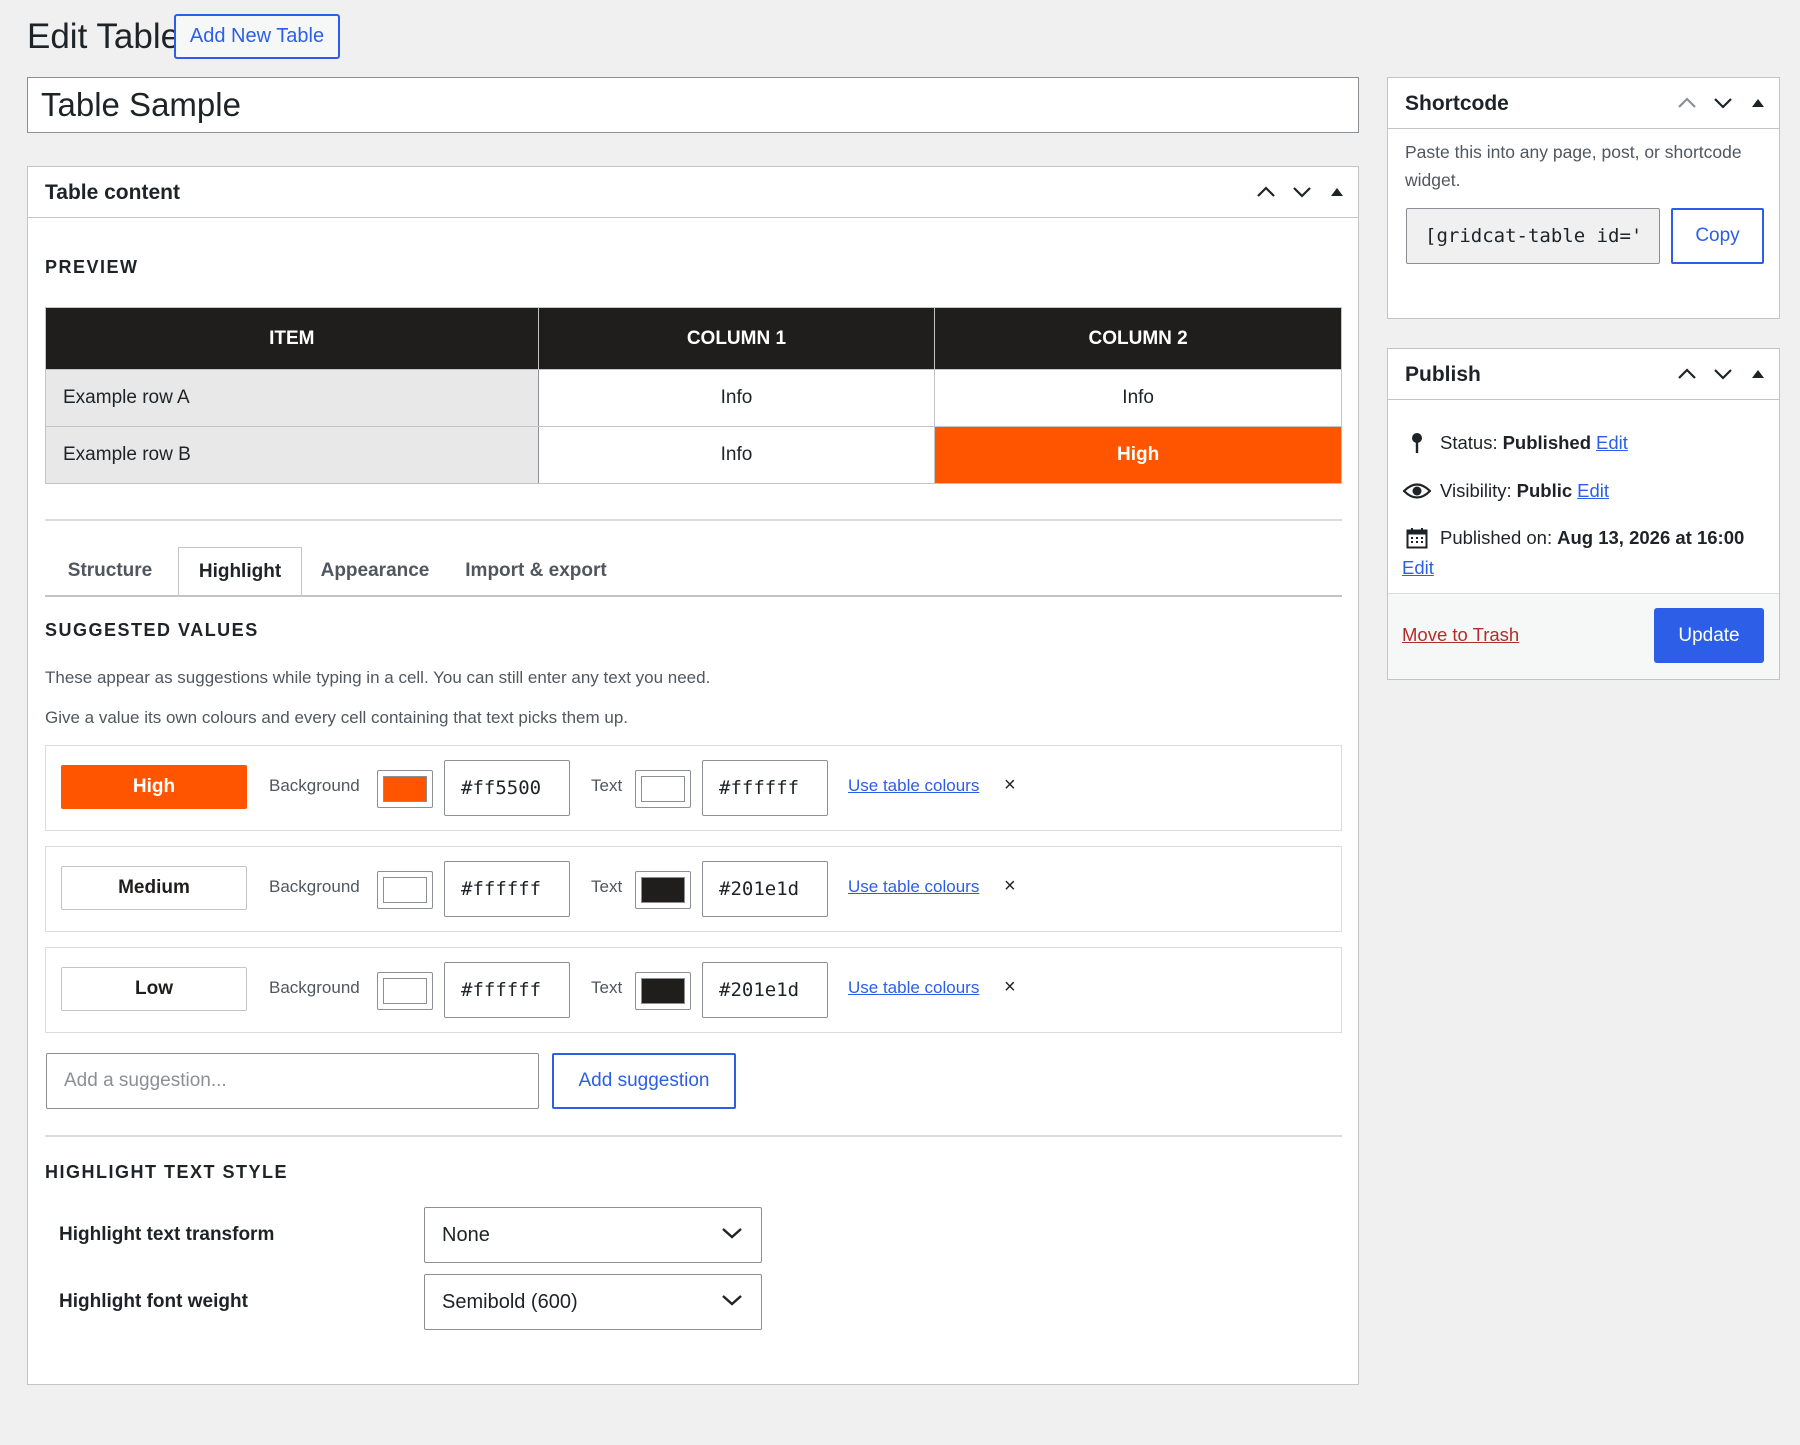 Image resolution: width=1800 pixels, height=1445 pixels. What do you see at coordinates (1593, 491) in the screenshot?
I see `edit-visibility-link: Edit` at bounding box center [1593, 491].